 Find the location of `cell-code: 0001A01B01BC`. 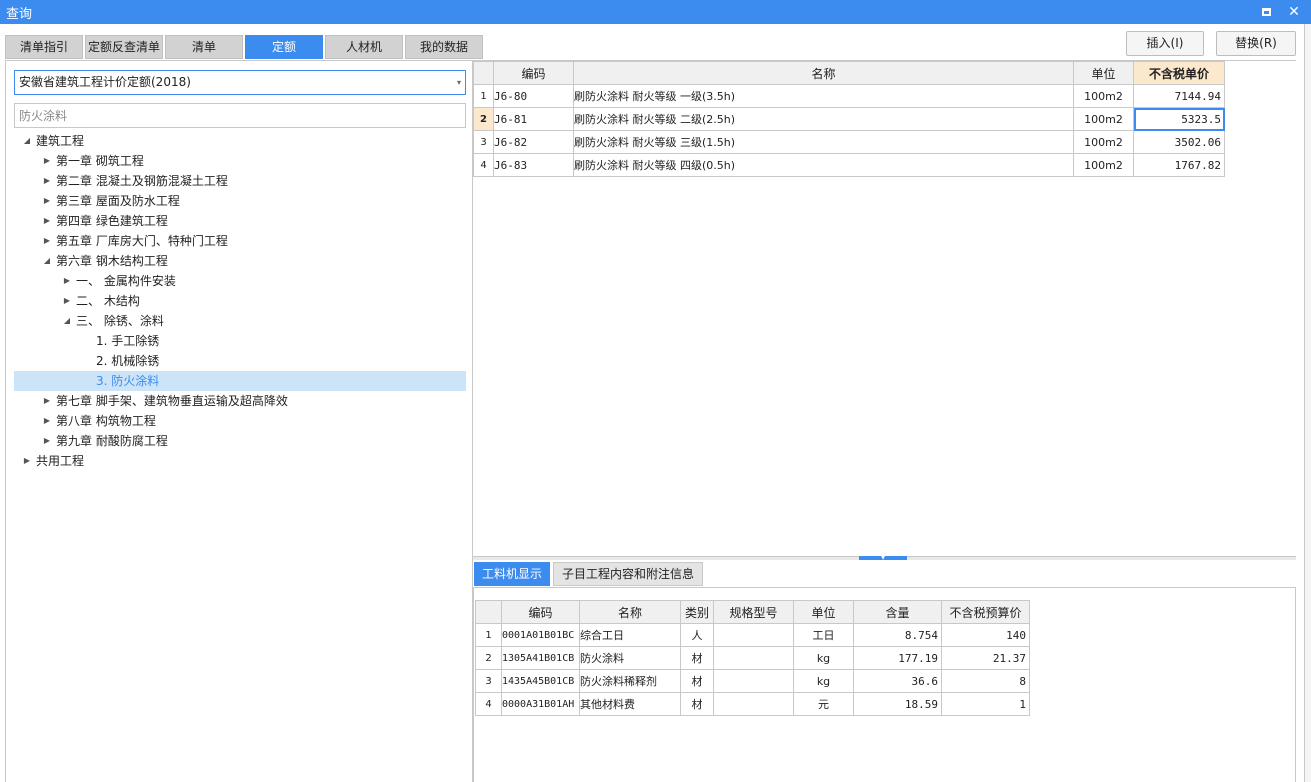

cell-code: 0001A01B01BC is located at coordinates (540, 635).